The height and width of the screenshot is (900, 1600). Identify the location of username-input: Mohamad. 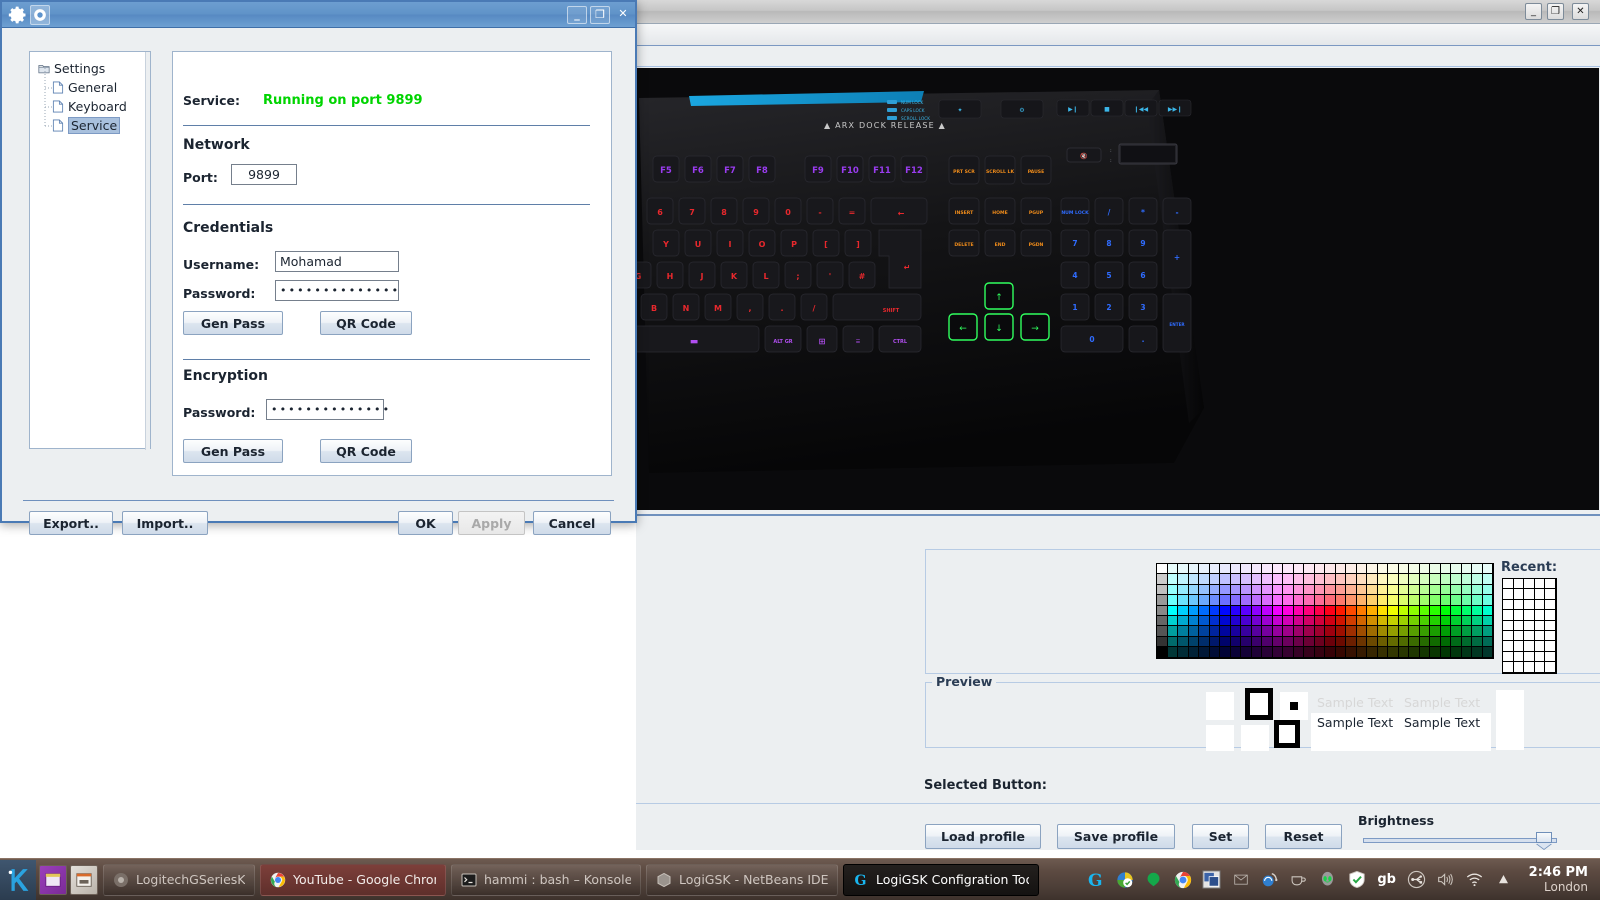
(337, 261).